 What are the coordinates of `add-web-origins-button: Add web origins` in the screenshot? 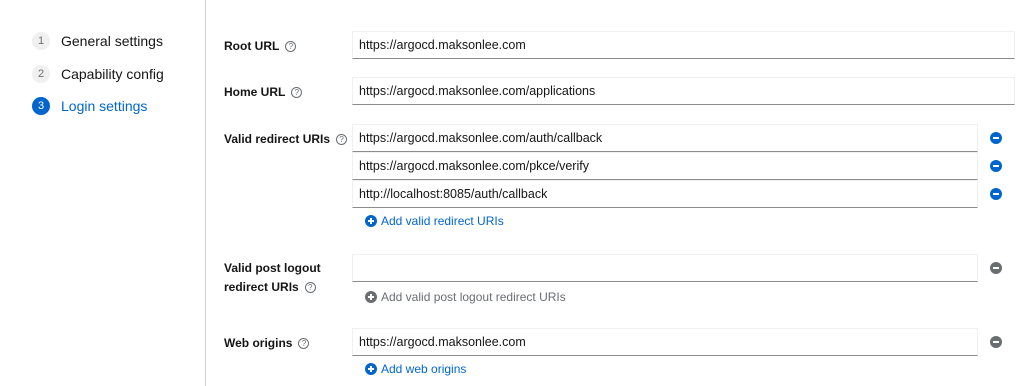 It's located at (415, 369).